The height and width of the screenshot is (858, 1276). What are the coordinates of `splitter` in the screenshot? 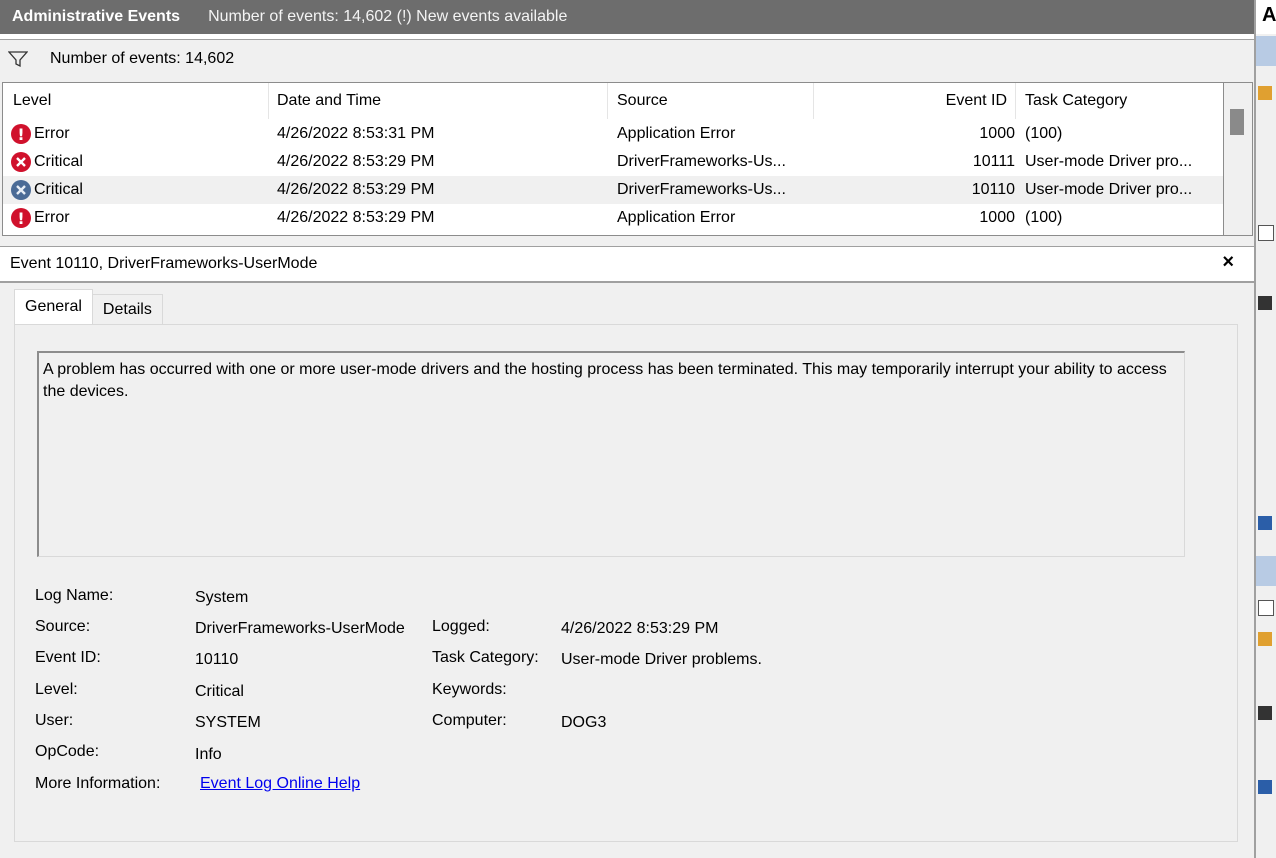 It's located at (627, 241).